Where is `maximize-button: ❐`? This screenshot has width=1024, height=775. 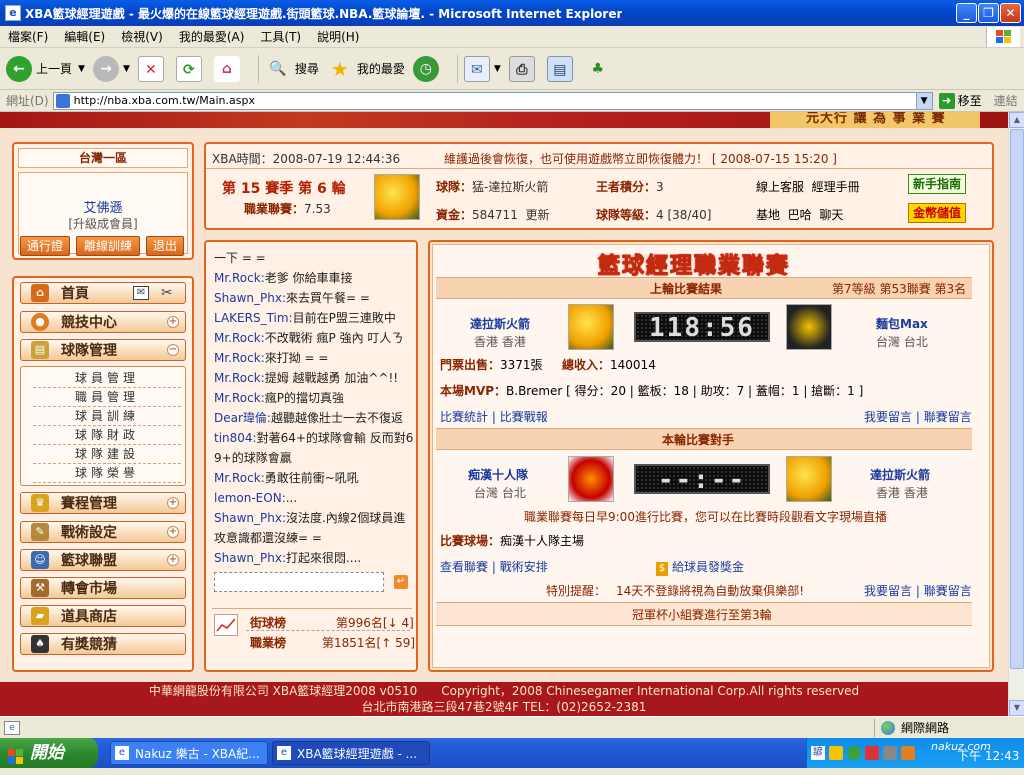 maximize-button: ❐ is located at coordinates (988, 13).